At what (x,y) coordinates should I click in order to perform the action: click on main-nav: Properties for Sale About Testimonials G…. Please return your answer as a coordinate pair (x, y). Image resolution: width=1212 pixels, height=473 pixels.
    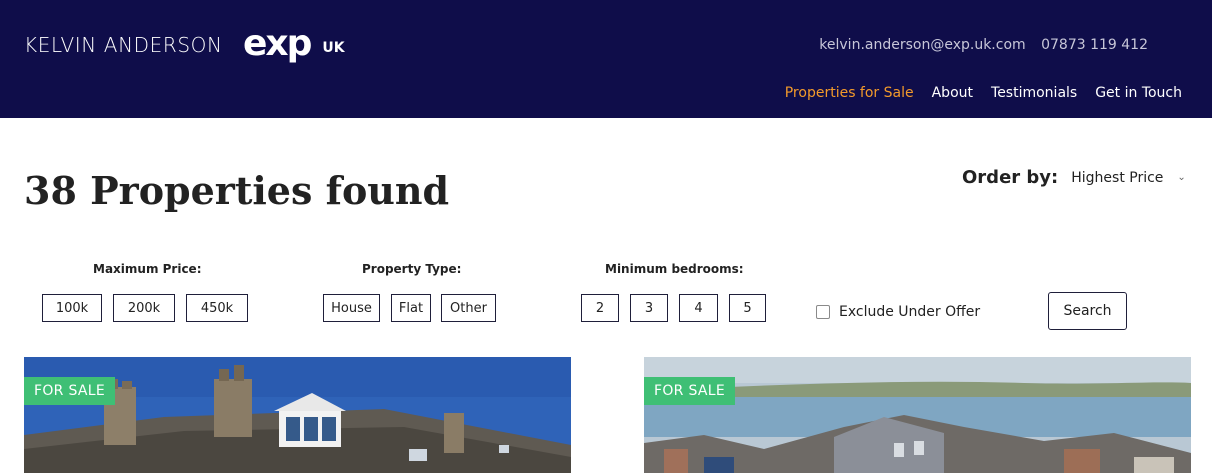
    Looking at the image, I should click on (983, 93).